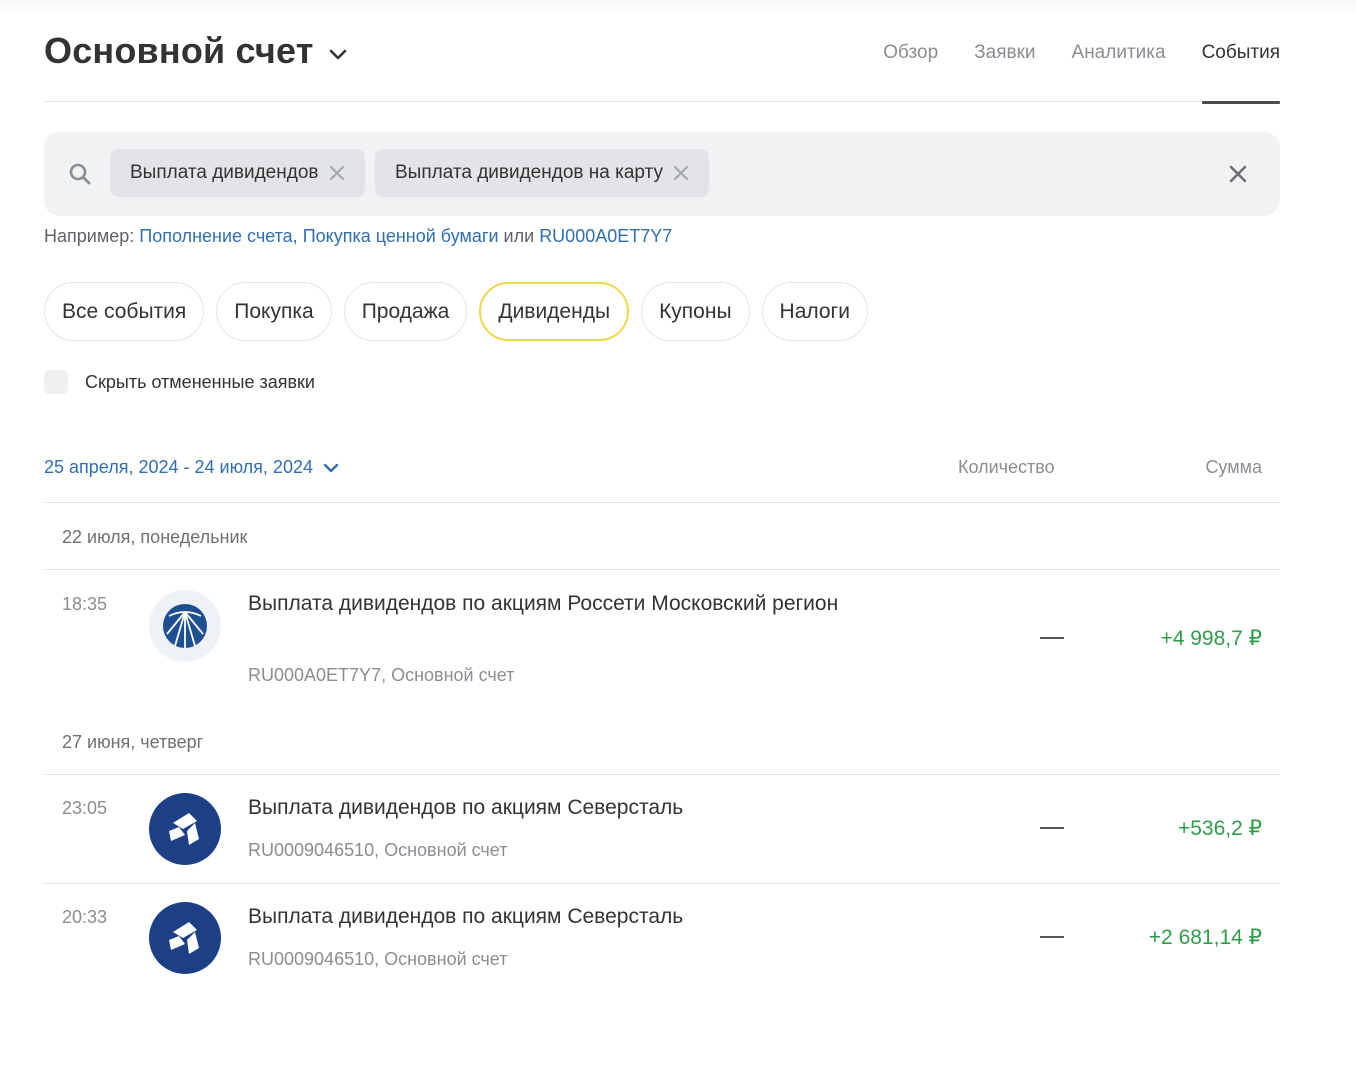 The height and width of the screenshot is (1070, 1356). Describe the element at coordinates (605, 236) in the screenshot. I see `example-link-isin: RU000A0ET7Y7` at that location.